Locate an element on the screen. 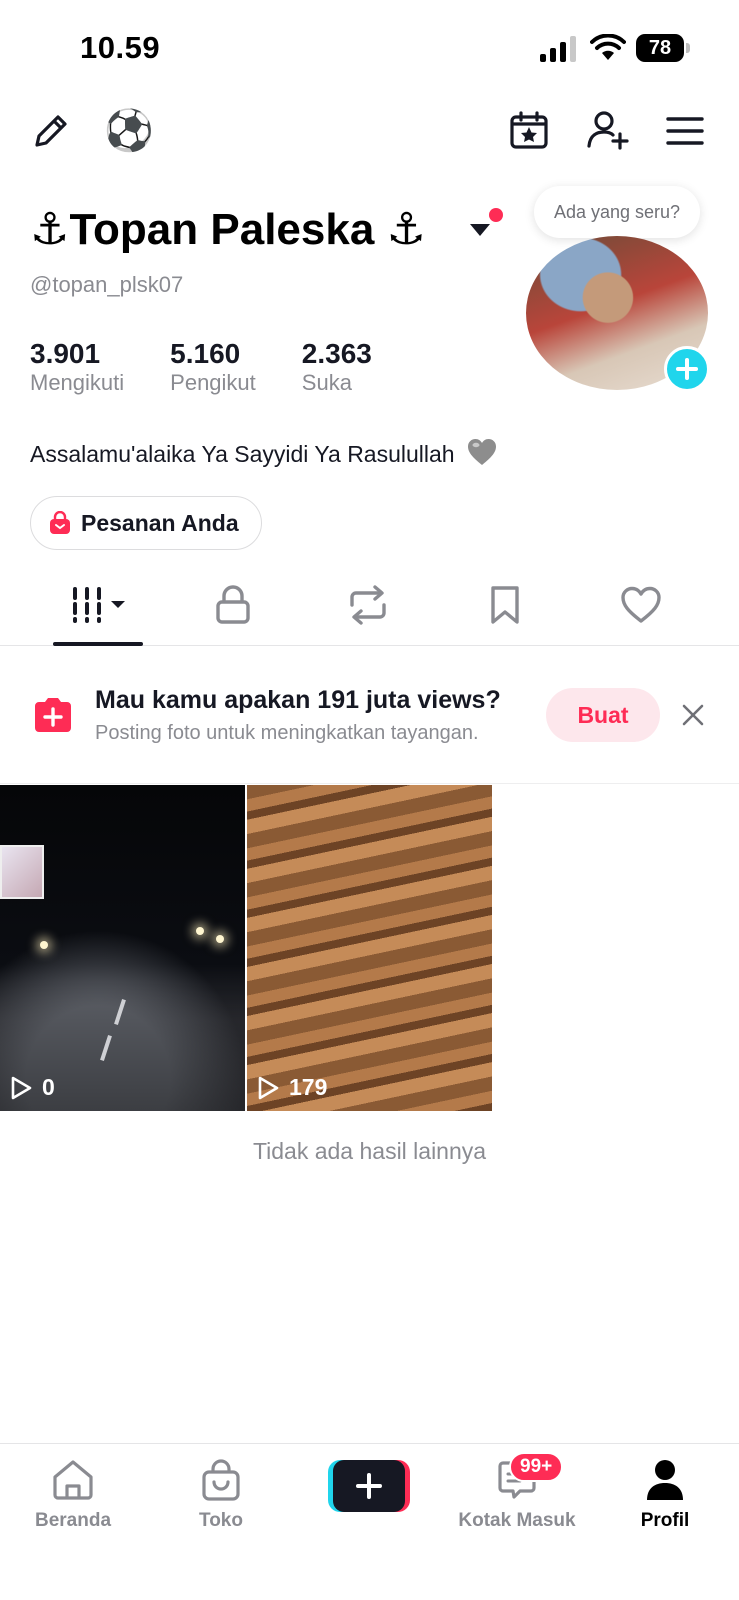 The image size is (739, 1600). battery-icon: 78 is located at coordinates (663, 48).